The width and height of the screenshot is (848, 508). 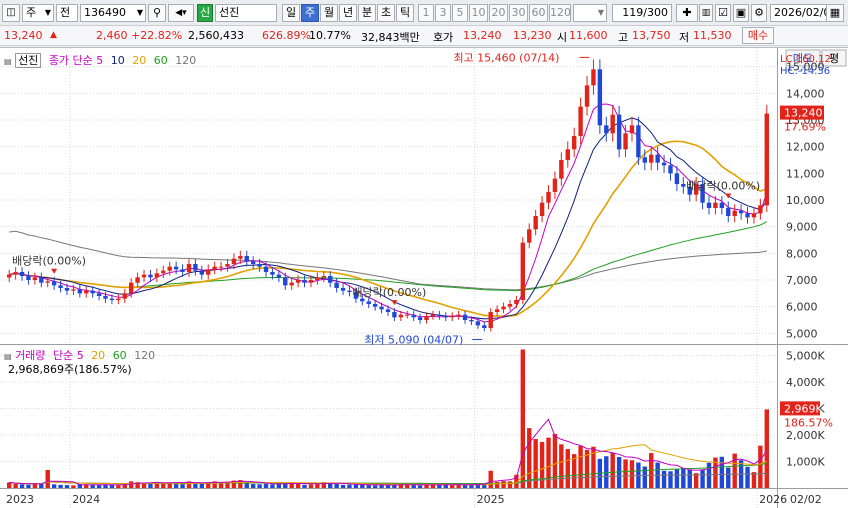 What do you see at coordinates (330, 35) in the screenshot?
I see `quote-turnover: 10.77%` at bounding box center [330, 35].